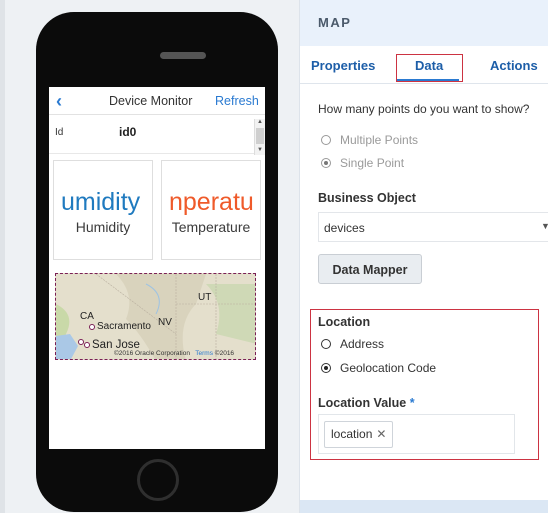 This screenshot has height=513, width=548. What do you see at coordinates (514, 65) in the screenshot?
I see `tab-actions: Actions` at bounding box center [514, 65].